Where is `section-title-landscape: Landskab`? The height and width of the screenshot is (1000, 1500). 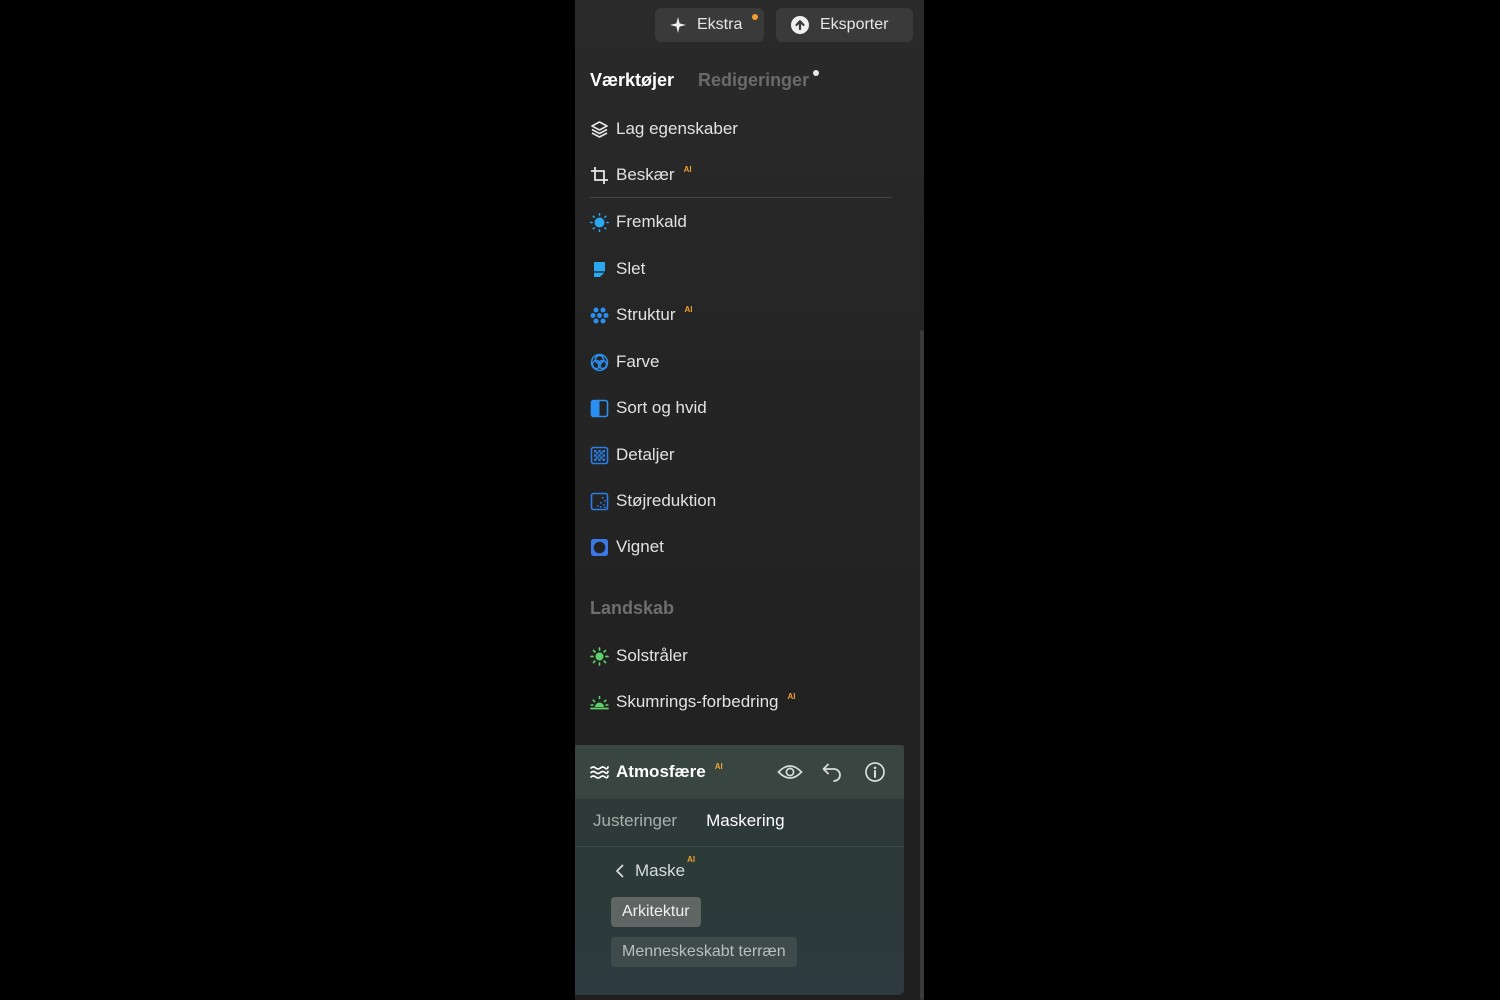
section-title-landscape: Landskab is located at coordinates (632, 608).